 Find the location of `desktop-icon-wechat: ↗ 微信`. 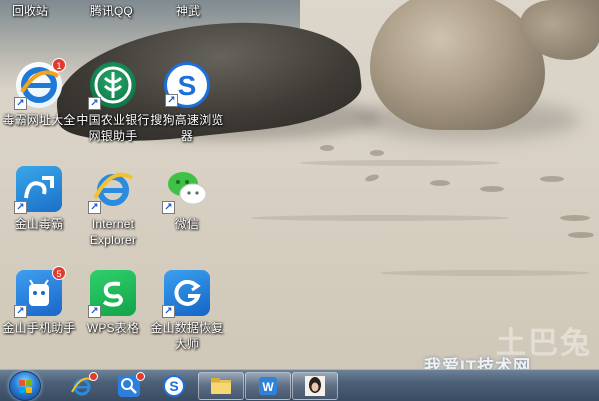

desktop-icon-wechat: ↗ 微信 is located at coordinates (187, 199).